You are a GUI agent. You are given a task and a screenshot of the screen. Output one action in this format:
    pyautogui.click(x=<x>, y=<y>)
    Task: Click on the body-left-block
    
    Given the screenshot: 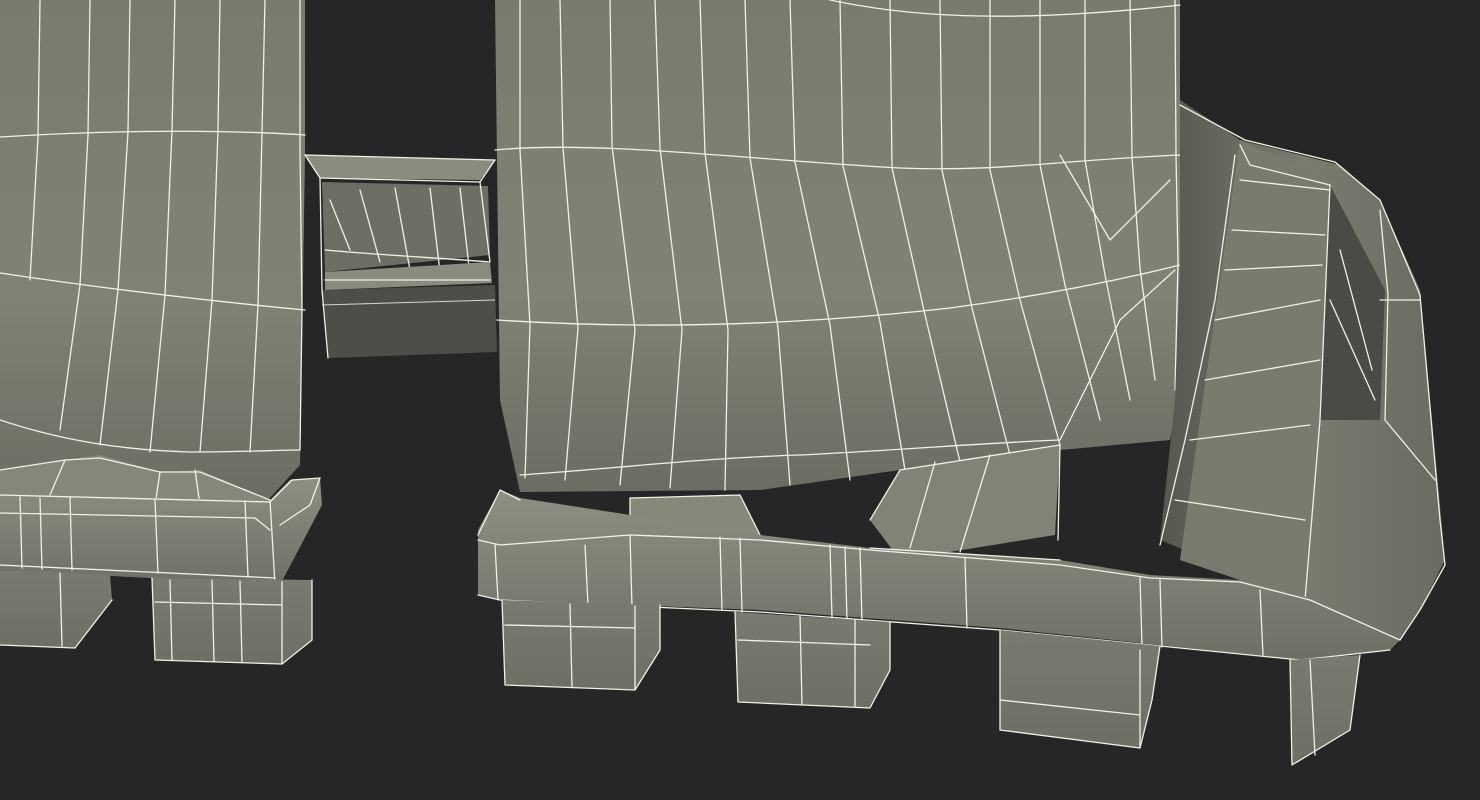 What is the action you would take?
    pyautogui.click(x=153, y=250)
    